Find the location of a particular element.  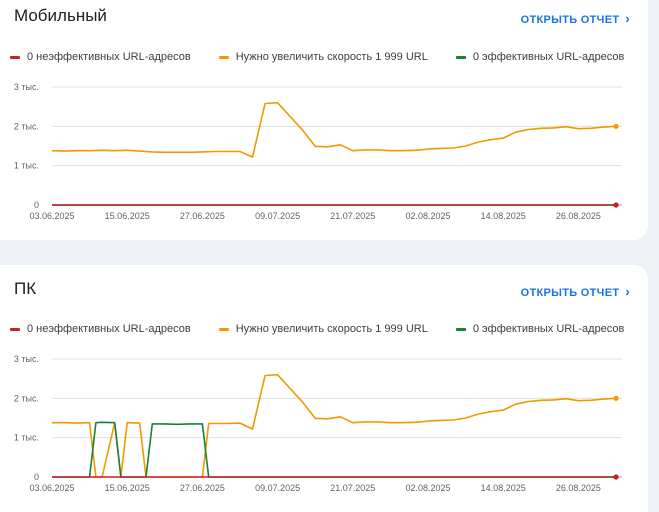

series-line-improve is located at coordinates (334, 129).